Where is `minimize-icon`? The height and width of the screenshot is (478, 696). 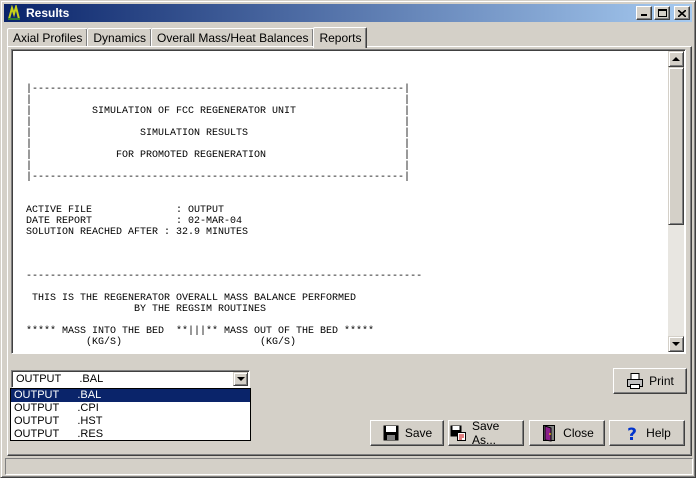
minimize-icon is located at coordinates (644, 15).